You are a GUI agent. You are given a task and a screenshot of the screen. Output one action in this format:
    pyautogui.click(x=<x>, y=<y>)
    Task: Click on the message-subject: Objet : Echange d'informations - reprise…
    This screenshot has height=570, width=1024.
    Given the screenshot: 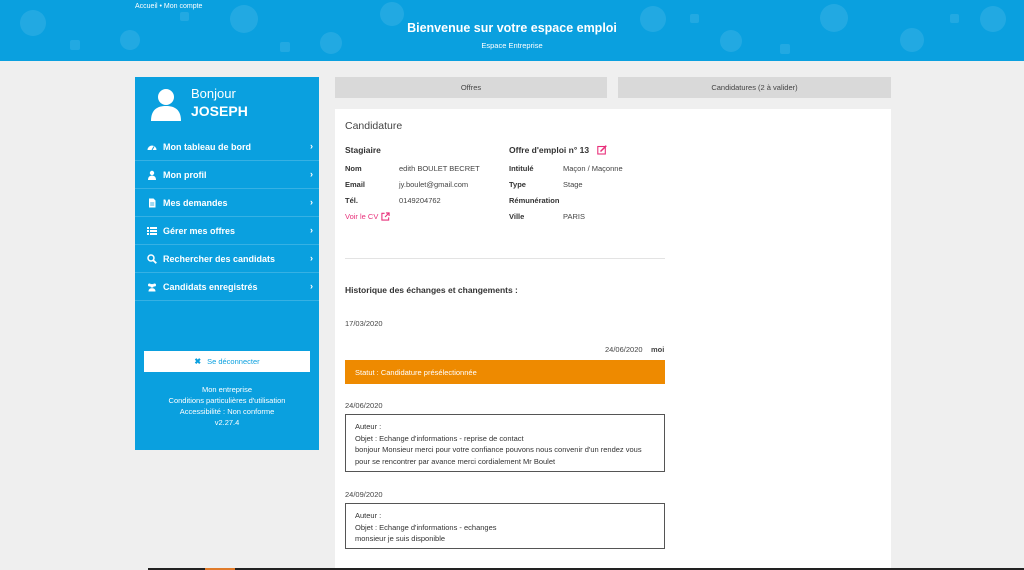 What is the action you would take?
    pyautogui.click(x=439, y=438)
    